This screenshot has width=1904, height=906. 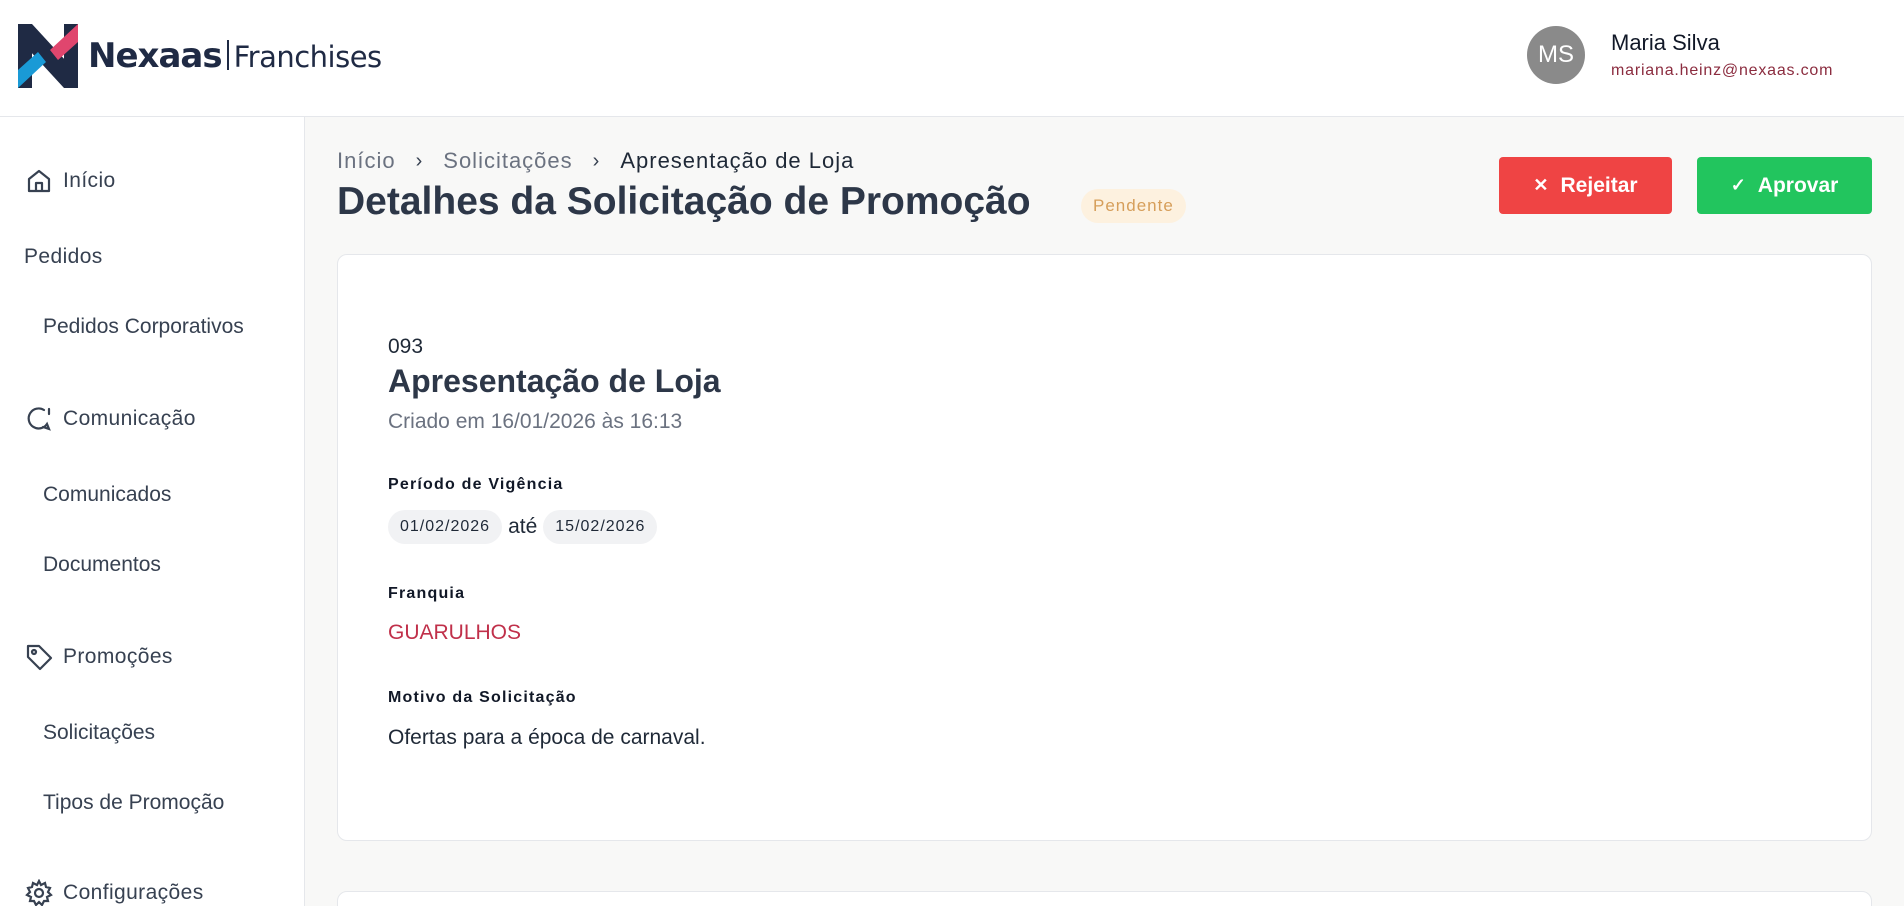 I want to click on home-icon, so click(x=39, y=181).